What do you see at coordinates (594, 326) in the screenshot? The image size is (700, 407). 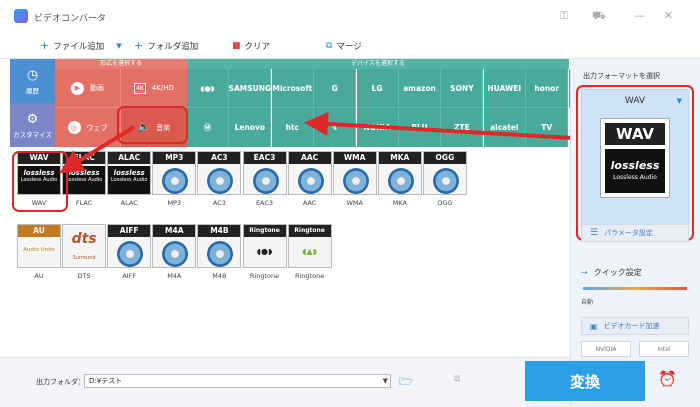 I see `gpu-icon: ▣` at bounding box center [594, 326].